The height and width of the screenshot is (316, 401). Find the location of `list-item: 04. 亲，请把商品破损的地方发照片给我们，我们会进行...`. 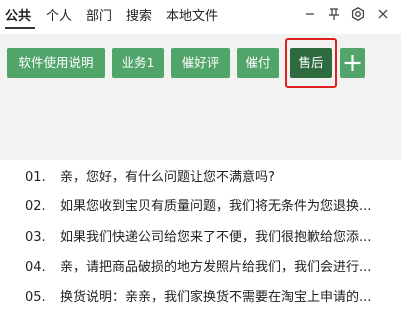

list-item: 04. 亲，请把商品破损的地方发照片给我们，我们会进行... is located at coordinates (200, 268).